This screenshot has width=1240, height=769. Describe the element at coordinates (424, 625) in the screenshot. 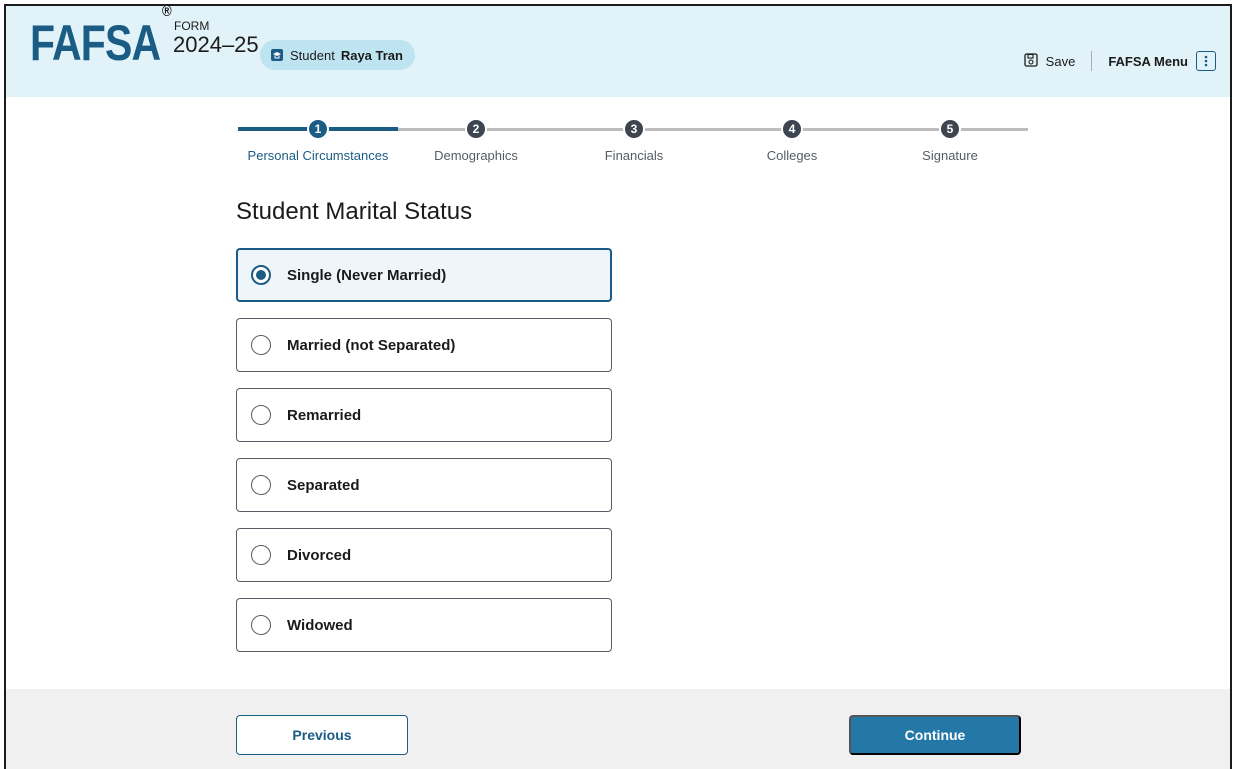

I see `option-widowed: Widowed` at that location.